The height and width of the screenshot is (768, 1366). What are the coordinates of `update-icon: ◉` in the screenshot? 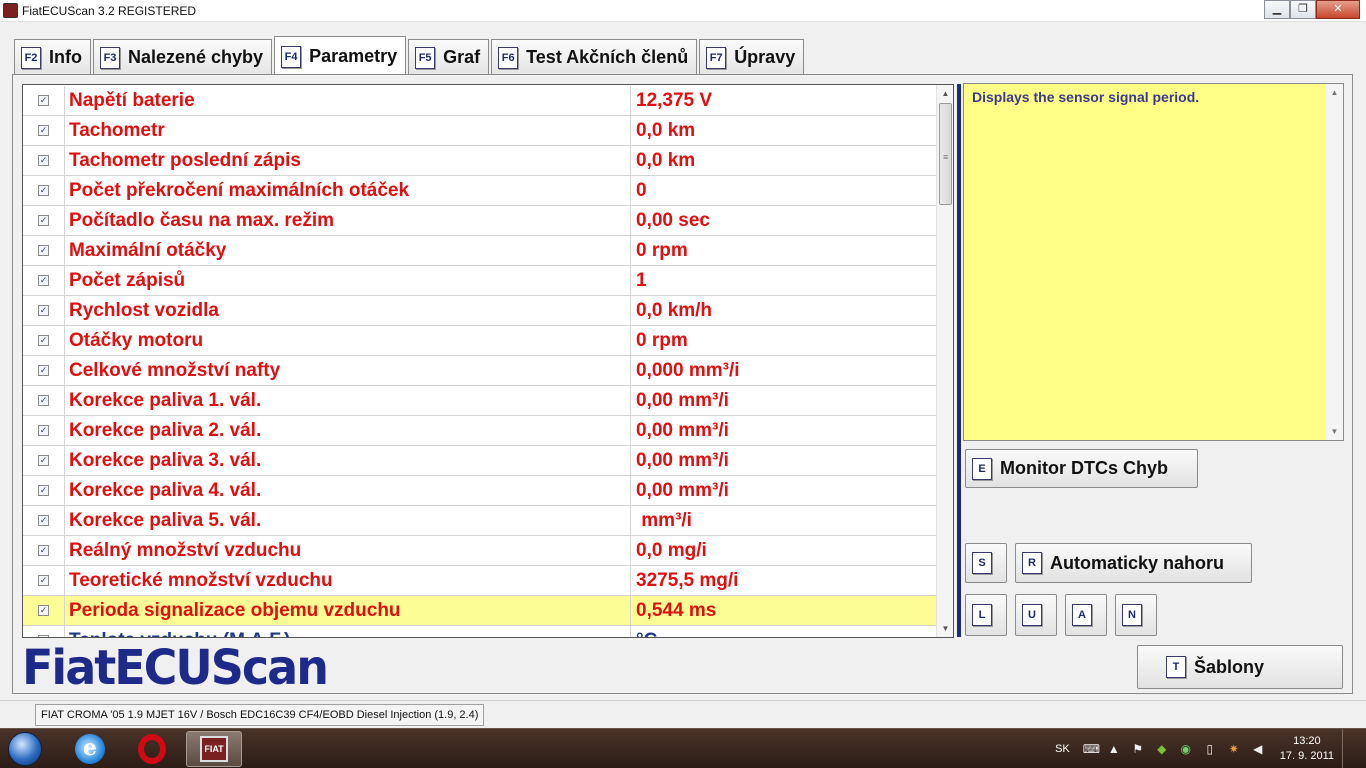 It's located at (1186, 749).